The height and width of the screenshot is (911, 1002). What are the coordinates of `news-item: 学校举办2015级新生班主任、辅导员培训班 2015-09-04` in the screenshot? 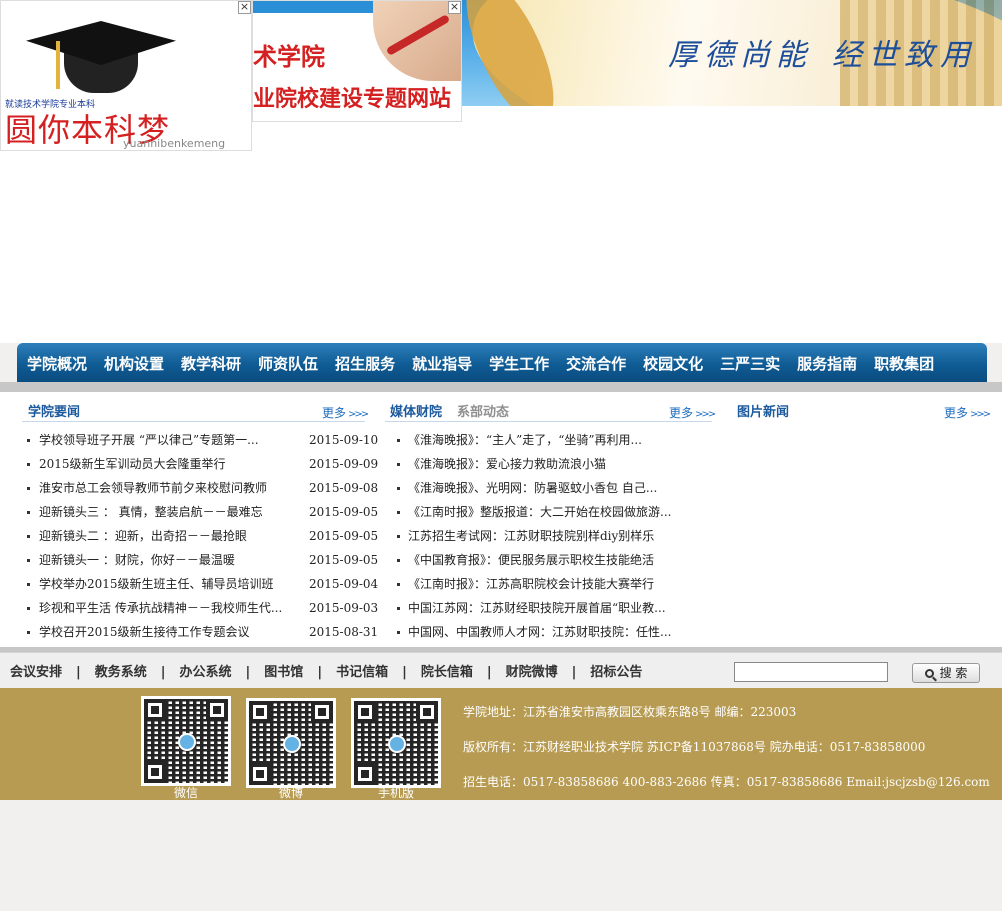 It's located at (190, 584).